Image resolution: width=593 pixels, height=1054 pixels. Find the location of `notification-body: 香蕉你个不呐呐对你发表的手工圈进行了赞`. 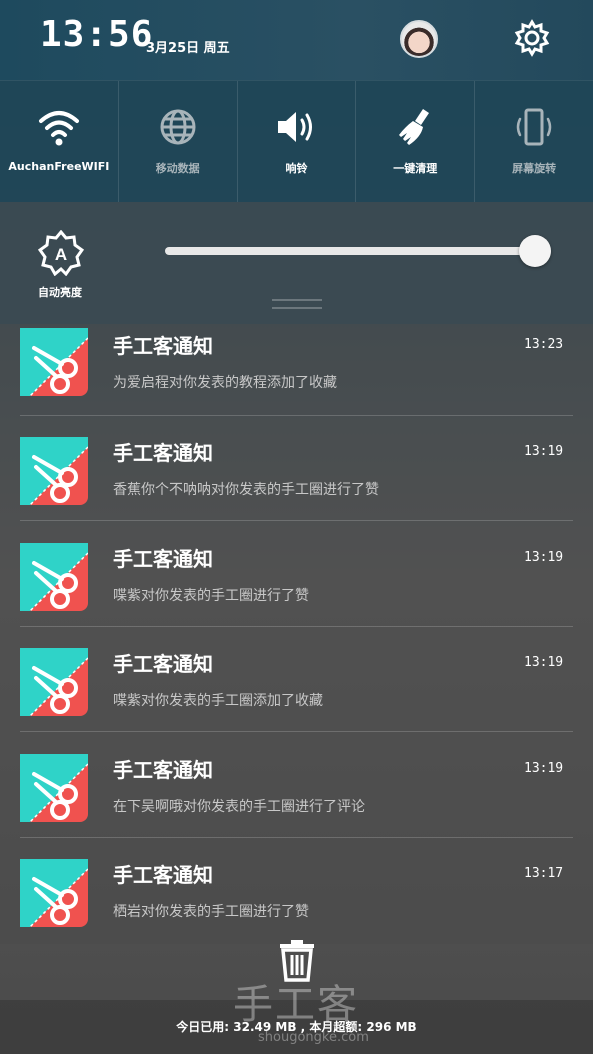

notification-body: 香蕉你个不呐呐对你发表的手工圈进行了赞 is located at coordinates (246, 490).